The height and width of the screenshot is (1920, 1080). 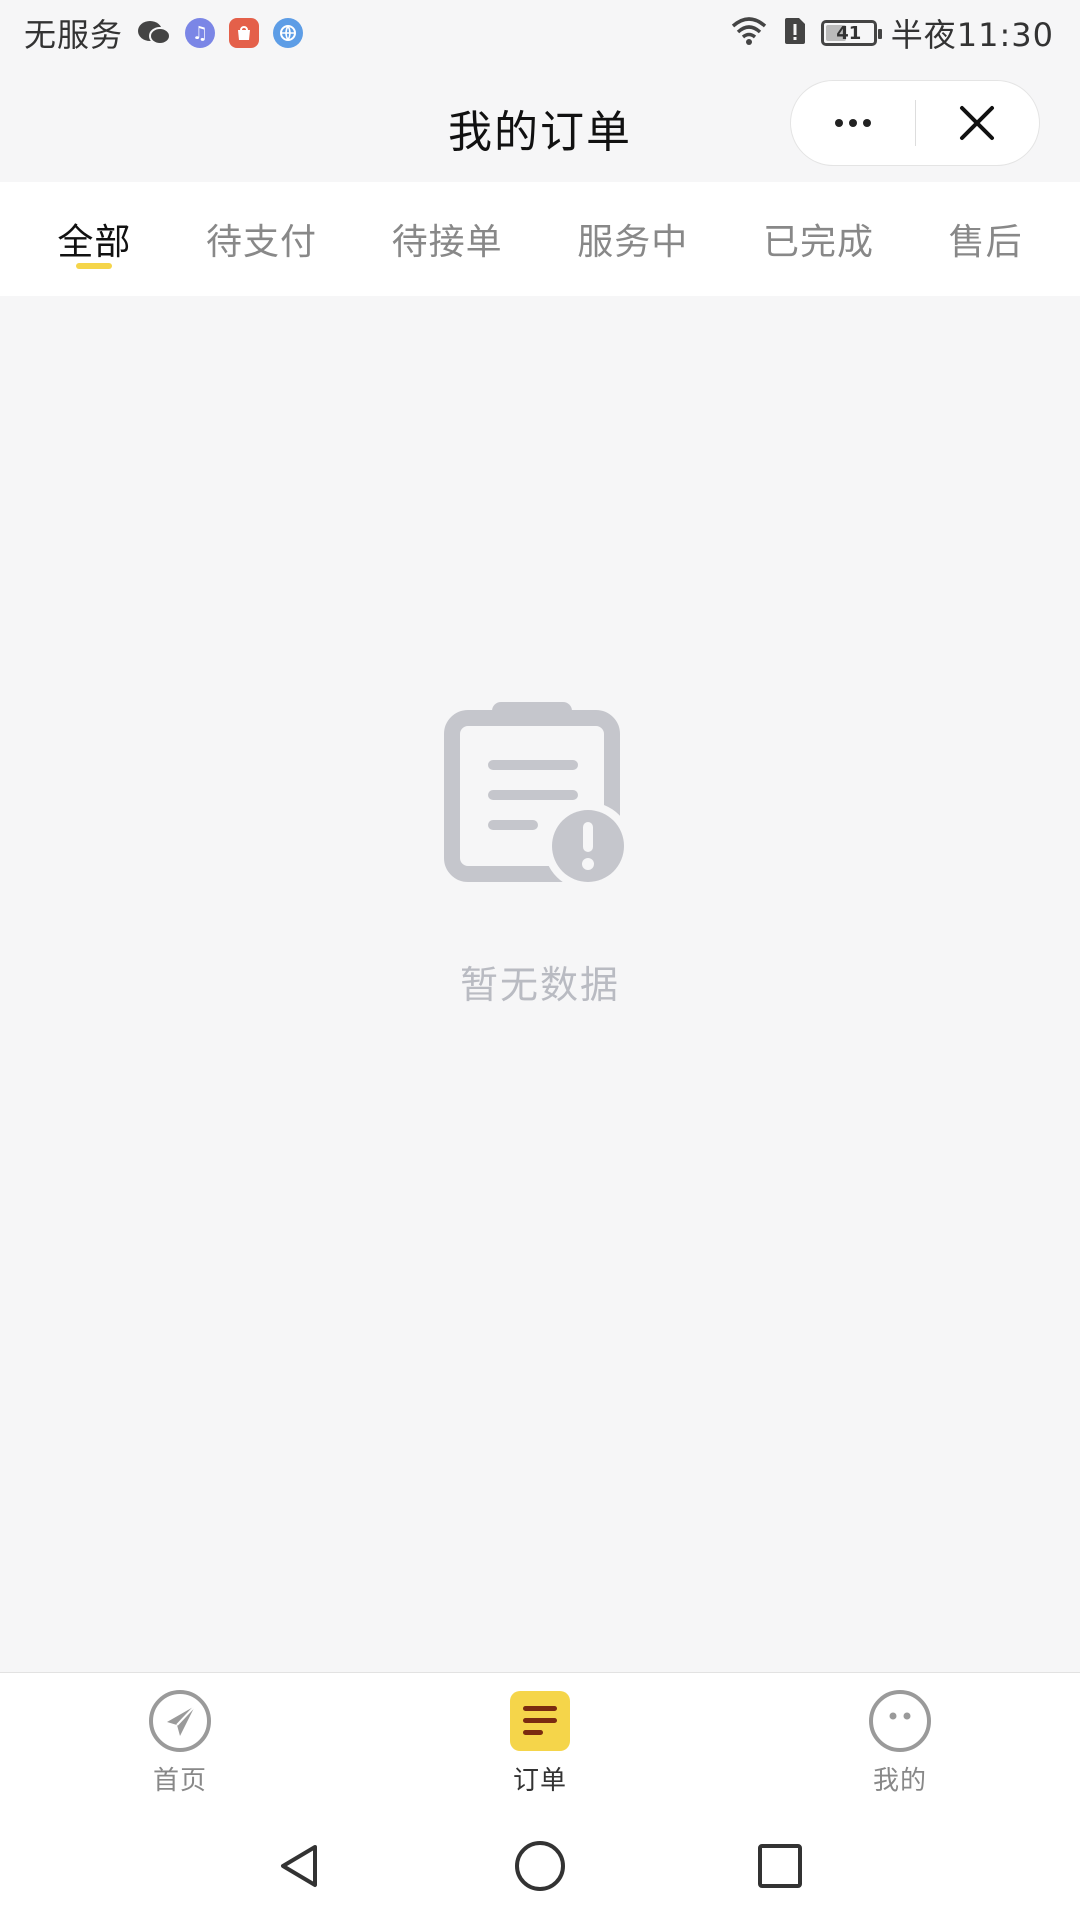 I want to click on recents-square-icon, so click(x=780, y=1866).